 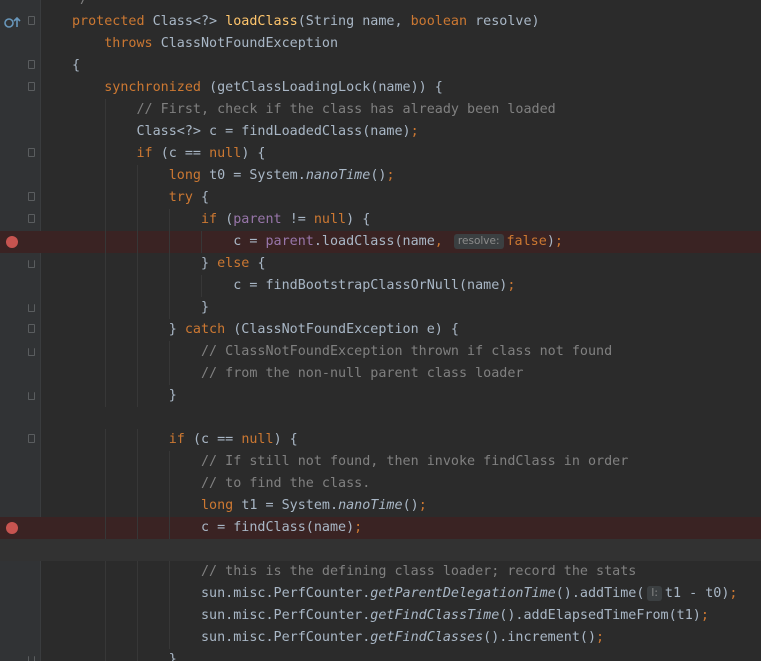 What do you see at coordinates (13, 22) in the screenshot?
I see `overrides-method-icon` at bounding box center [13, 22].